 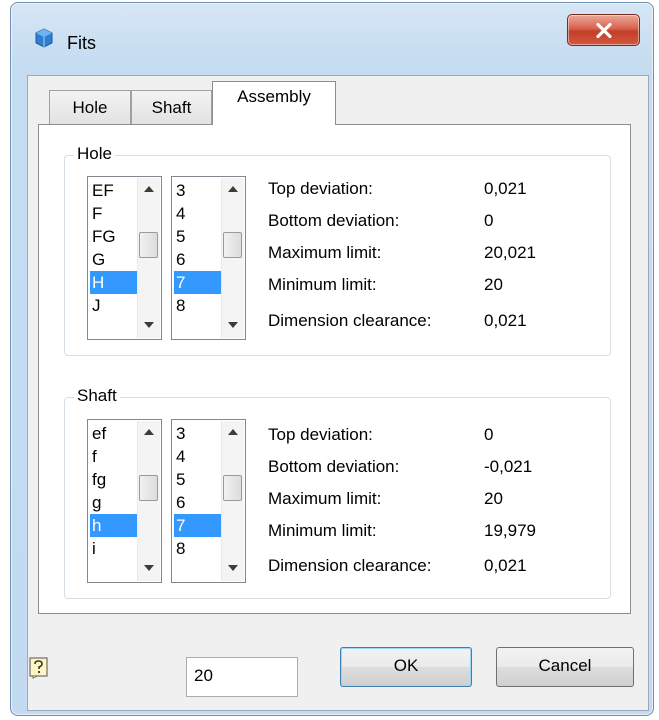 I want to click on shaft-maximum-limit-value: 20, so click(x=493, y=498).